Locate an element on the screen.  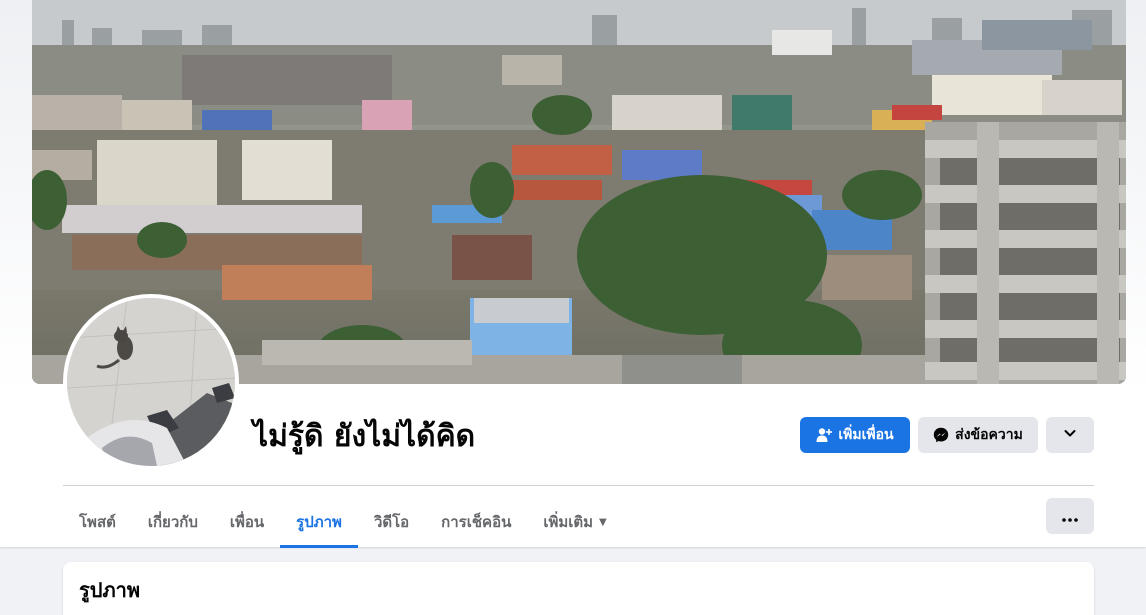
tab-label: โพสต์ is located at coordinates (97, 522).